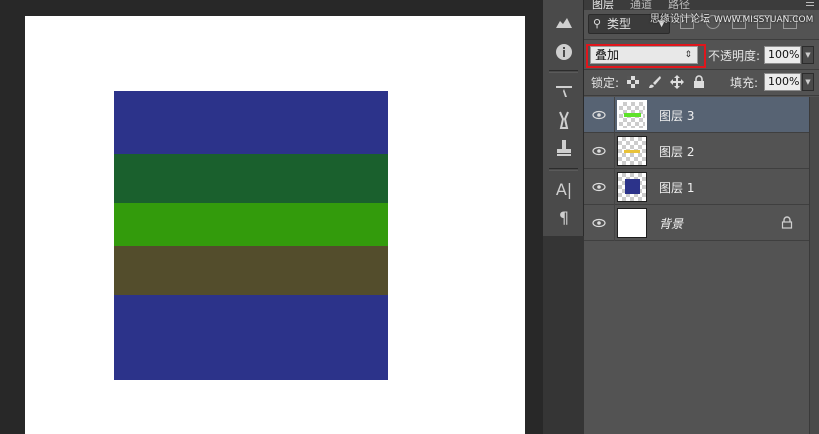 The image size is (819, 434). Describe the element at coordinates (782, 55) in the screenshot. I see `opacity-field: 100%` at that location.